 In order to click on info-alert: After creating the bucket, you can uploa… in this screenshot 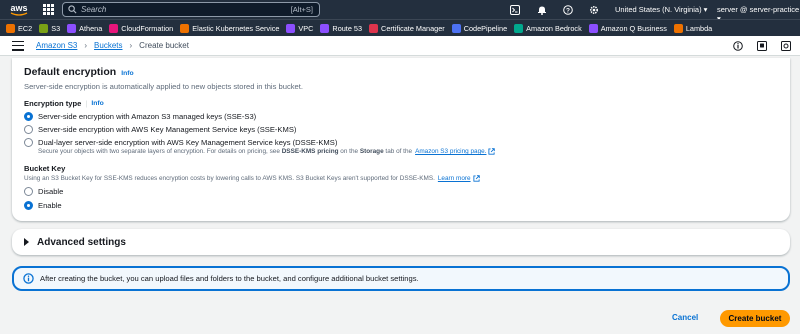, I will do `click(401, 278)`.